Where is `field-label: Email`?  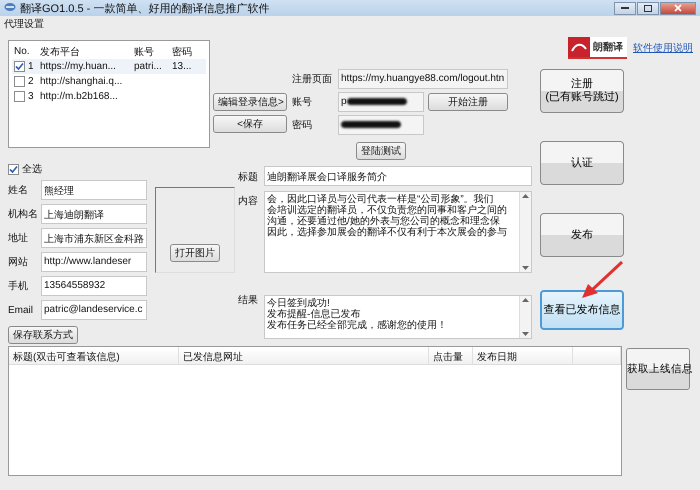 field-label: Email is located at coordinates (21, 310).